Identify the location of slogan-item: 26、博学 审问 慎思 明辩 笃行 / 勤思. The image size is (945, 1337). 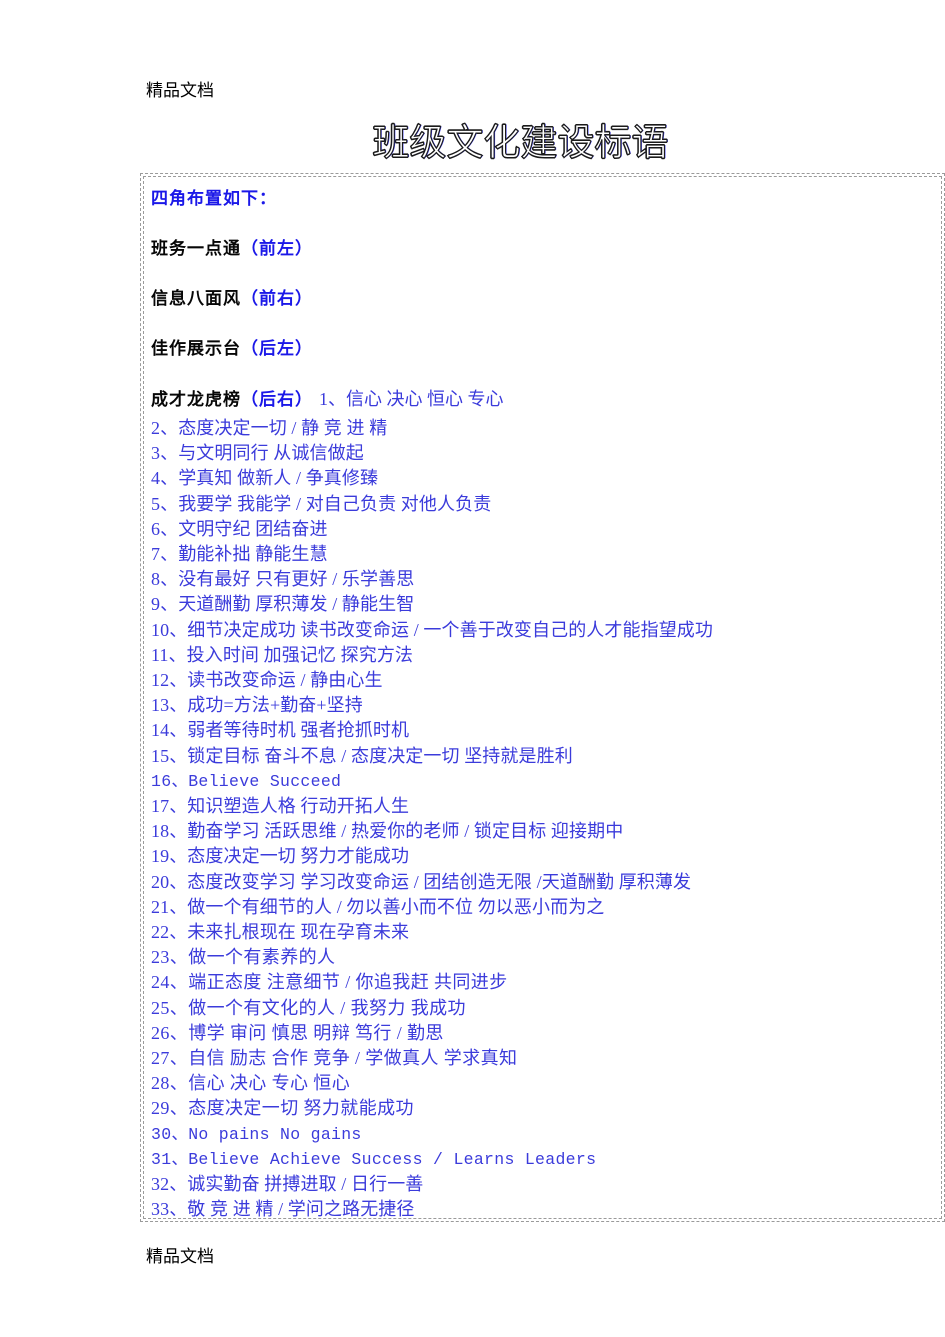
(297, 1032).